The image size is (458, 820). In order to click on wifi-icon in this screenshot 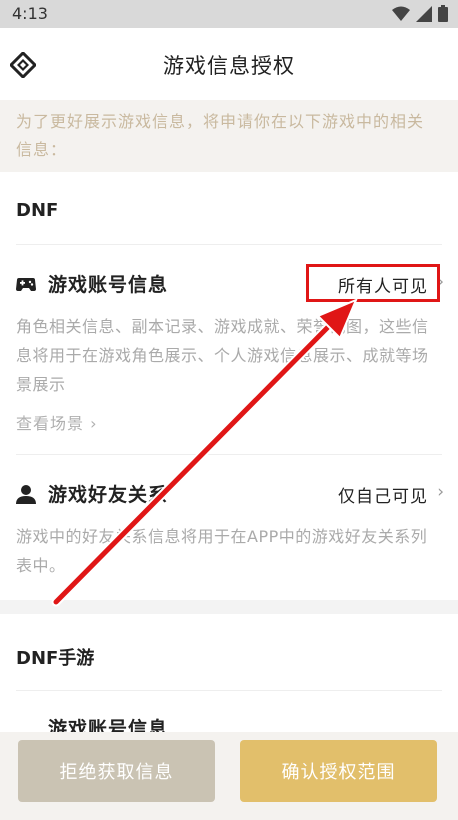, I will do `click(401, 13)`.